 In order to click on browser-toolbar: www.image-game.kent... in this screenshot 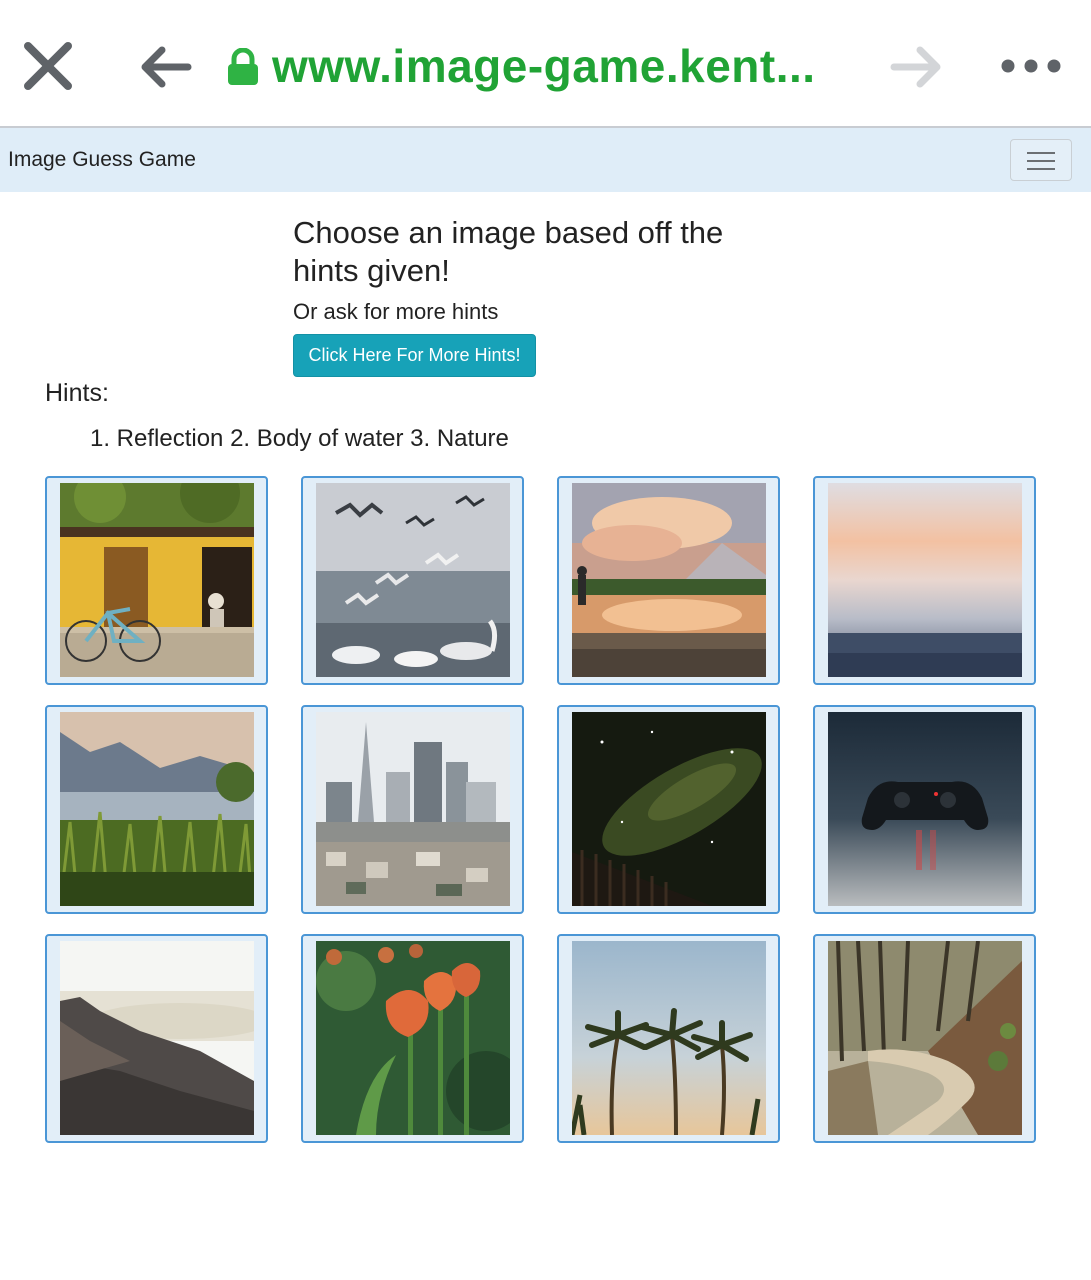, I will do `click(545, 64)`.